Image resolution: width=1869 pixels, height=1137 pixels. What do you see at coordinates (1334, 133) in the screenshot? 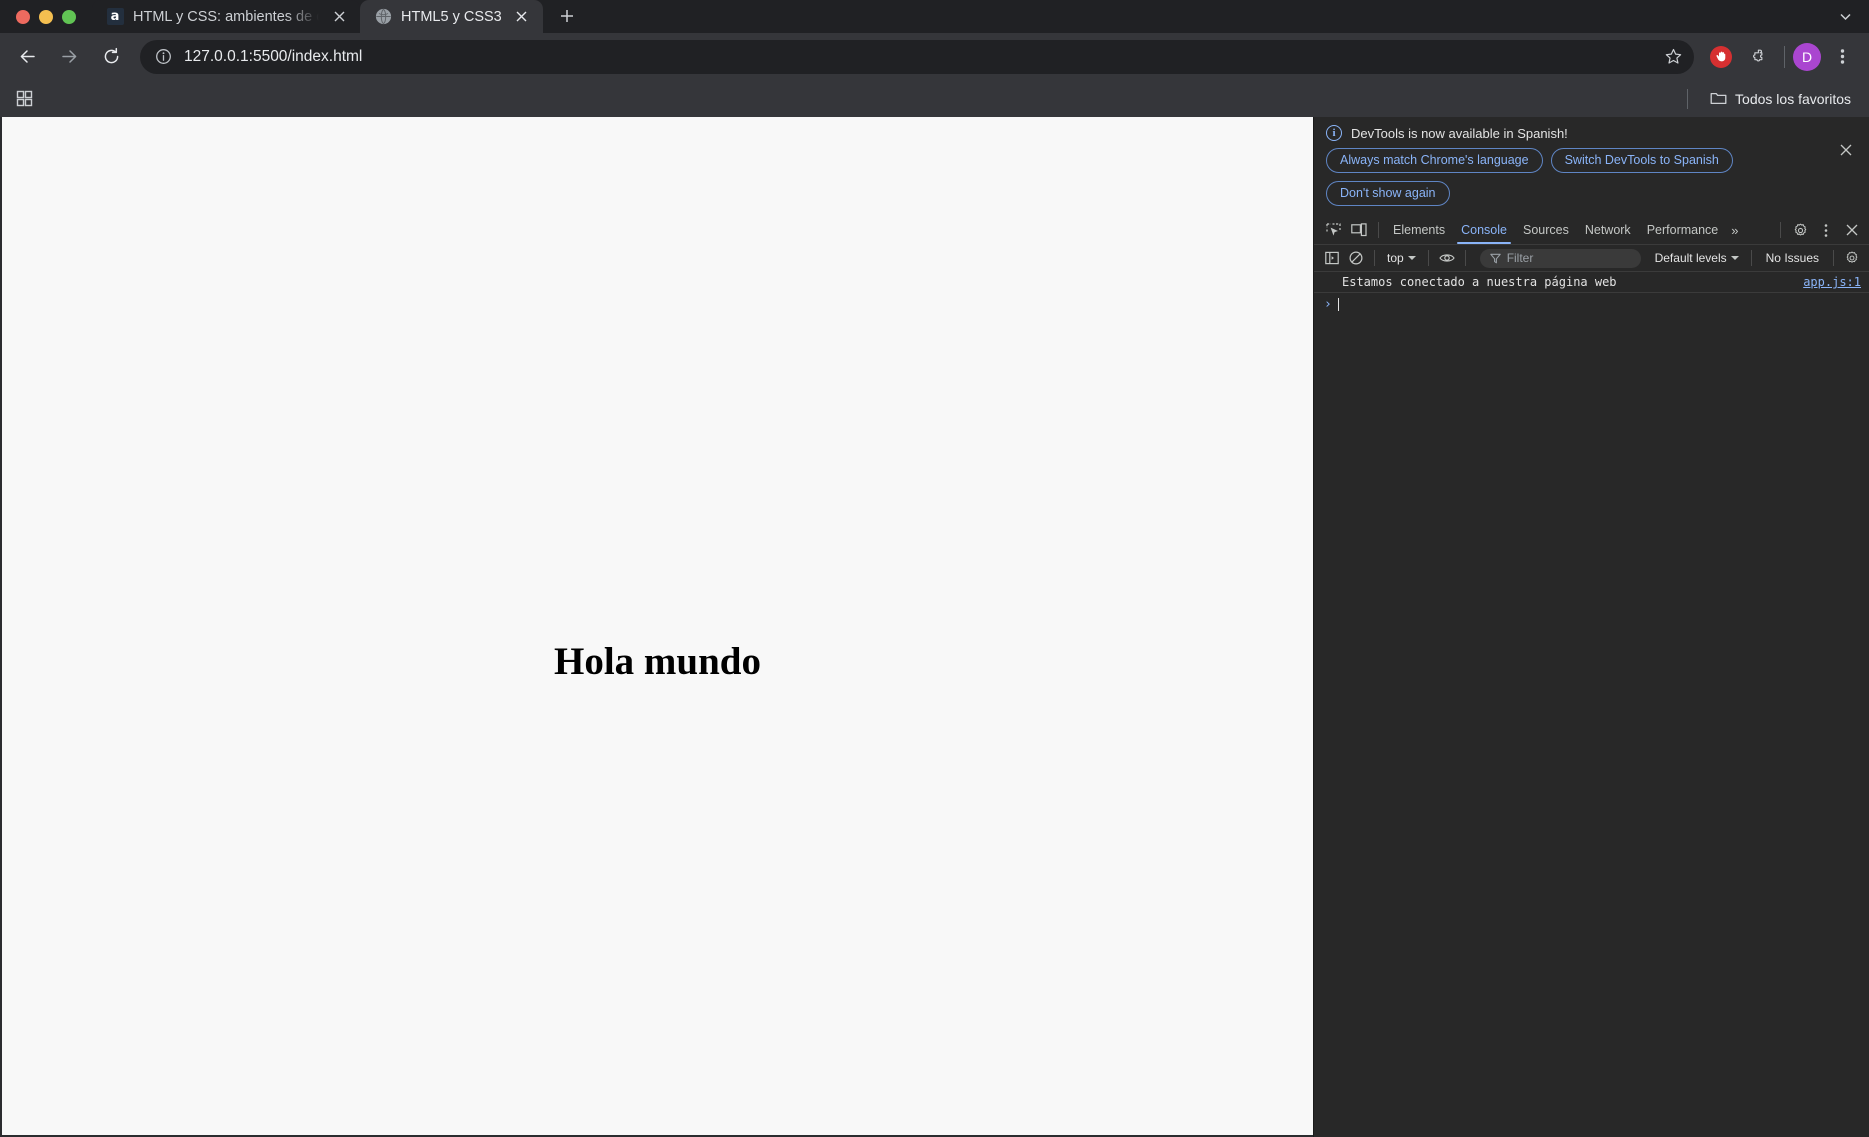
I see `info-circle-icon: i` at bounding box center [1334, 133].